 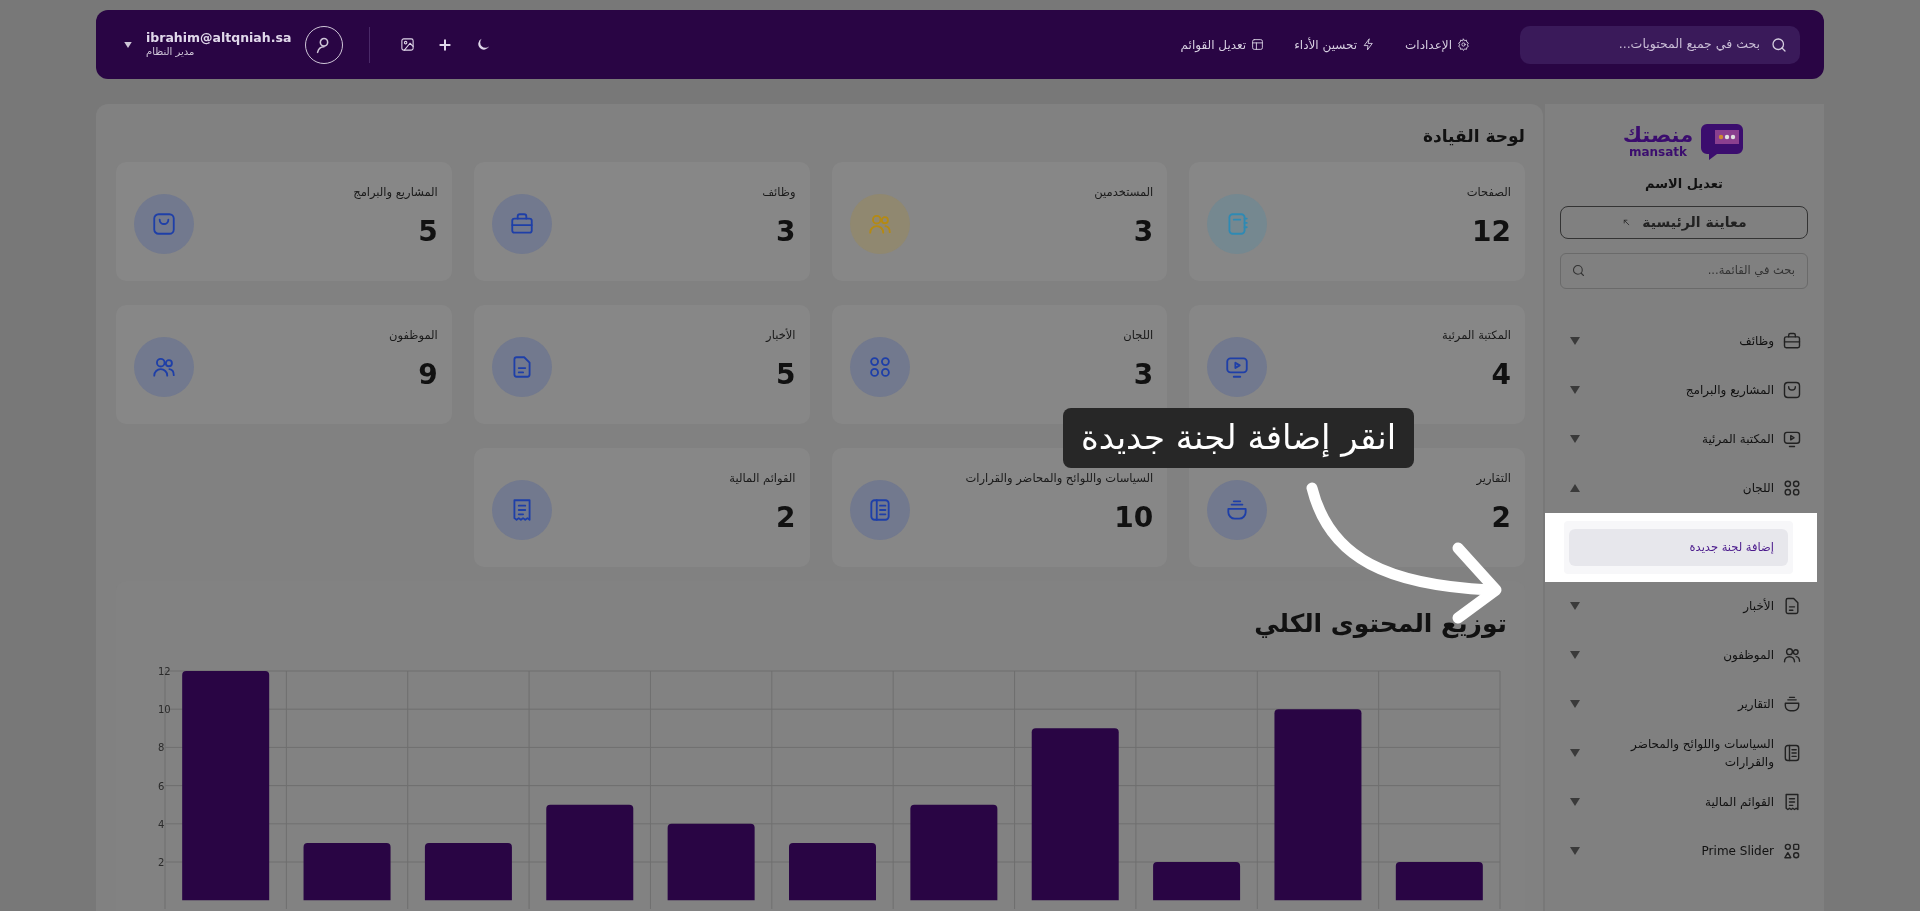 What do you see at coordinates (1792, 802) in the screenshot?
I see `receipt-icon` at bounding box center [1792, 802].